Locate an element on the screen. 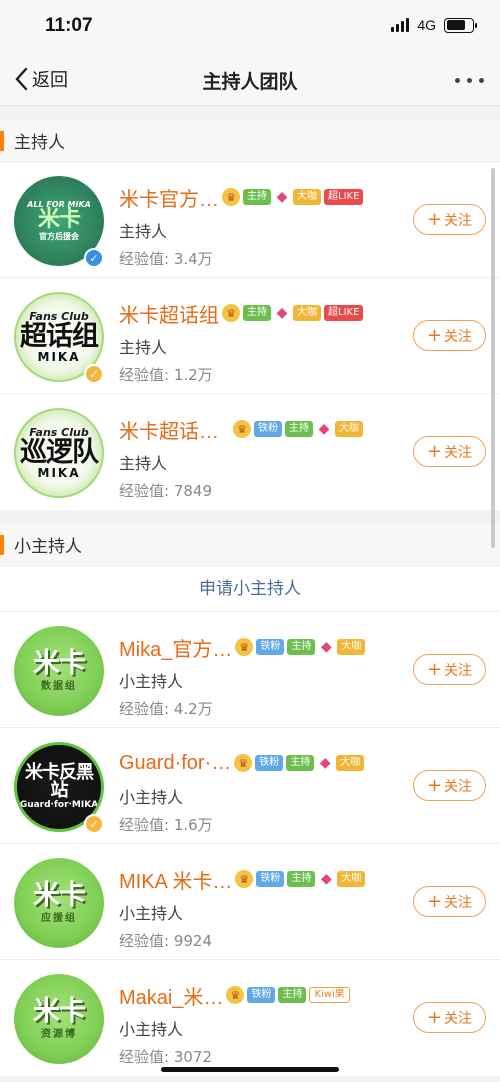 Image resolution: width=500 pixels, height=1082 pixels. page-title: 主持人团队 is located at coordinates (250, 82).